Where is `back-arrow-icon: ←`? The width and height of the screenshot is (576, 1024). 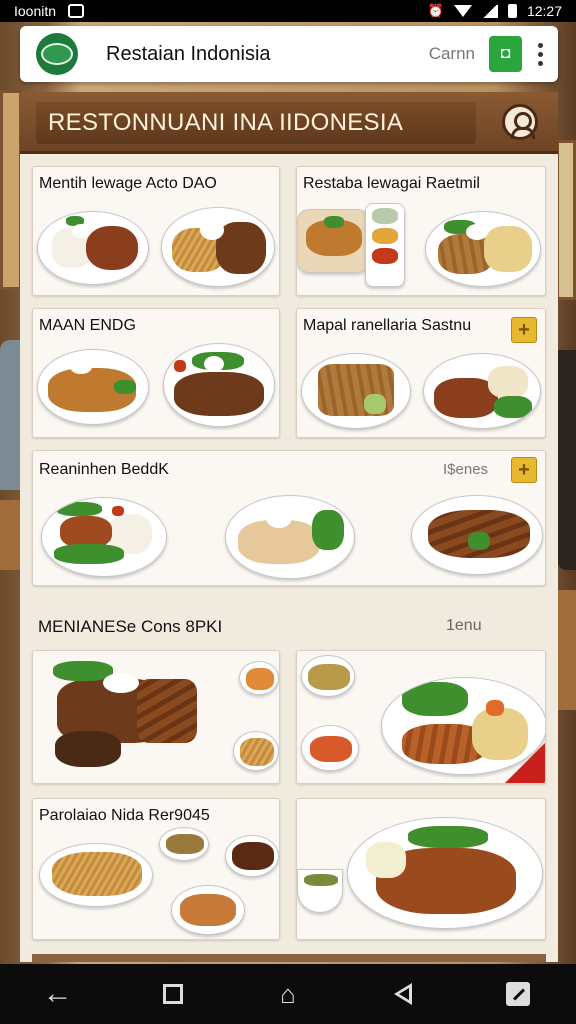
back-arrow-icon: ← is located at coordinates (57, 993).